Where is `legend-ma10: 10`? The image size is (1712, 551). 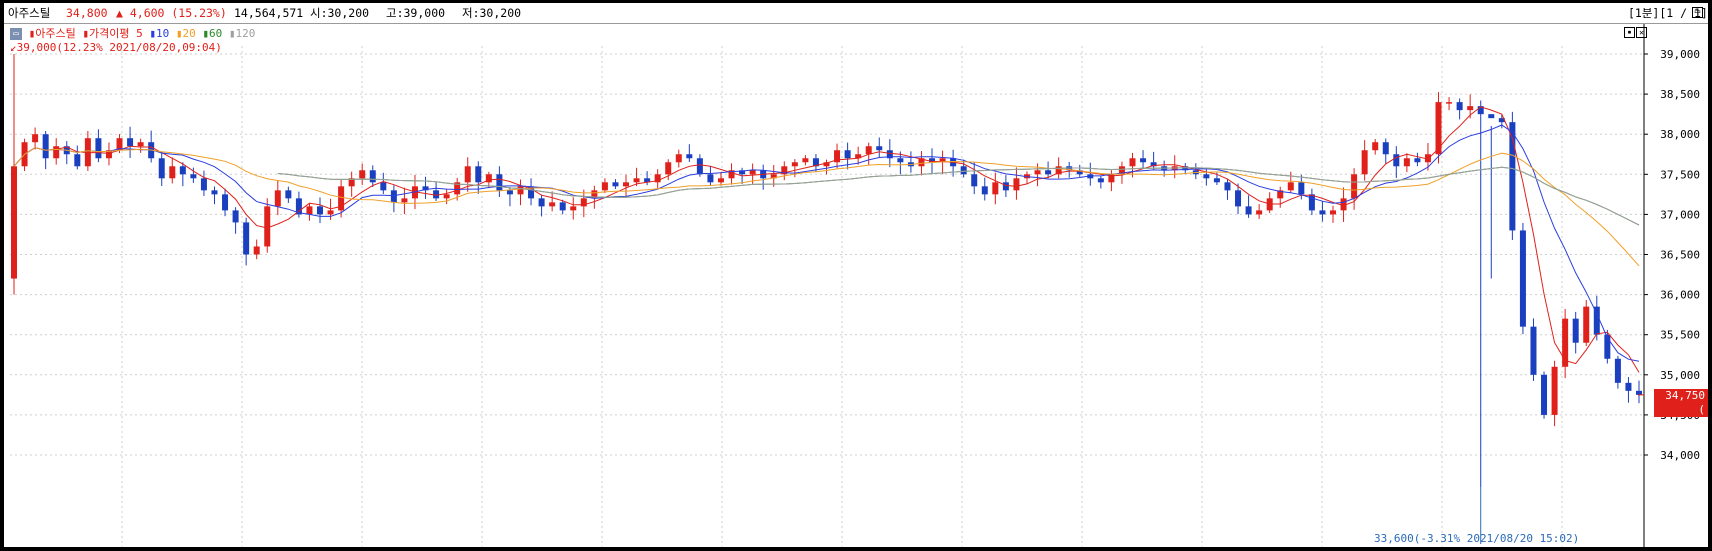 legend-ma10: 10 is located at coordinates (162, 33).